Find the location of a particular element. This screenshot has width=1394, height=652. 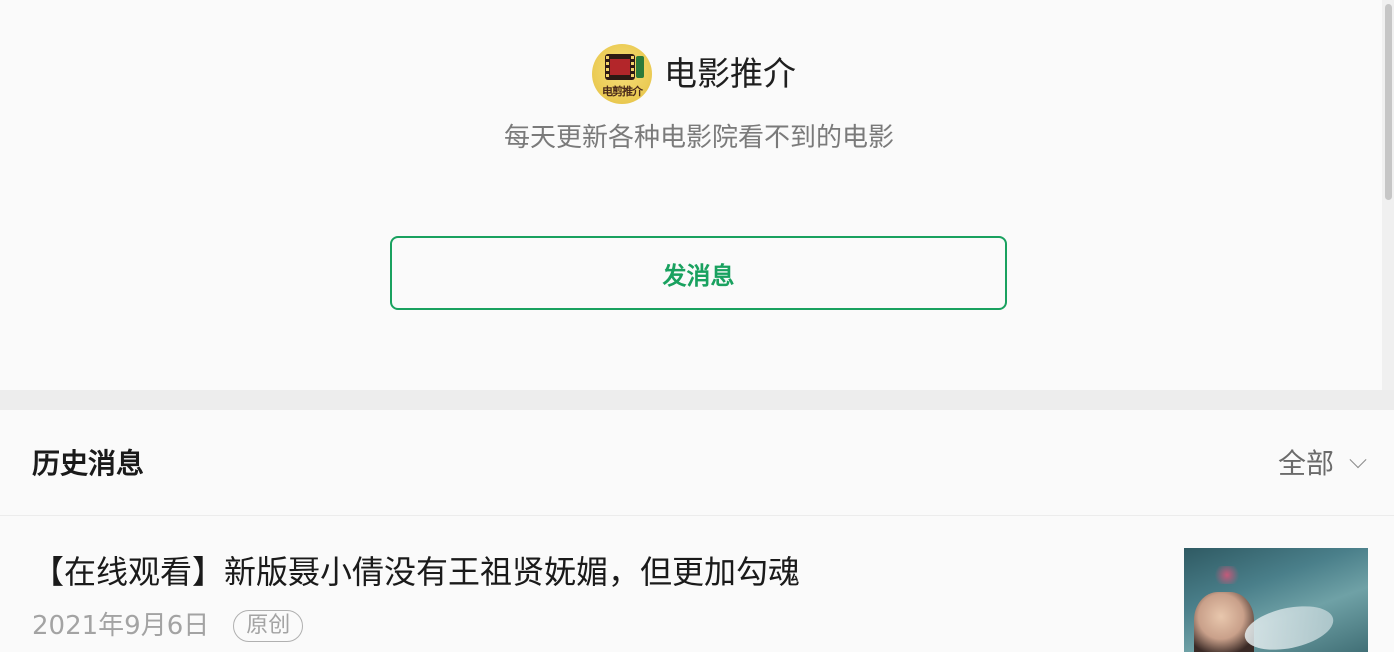

section-divider is located at coordinates (697, 400).